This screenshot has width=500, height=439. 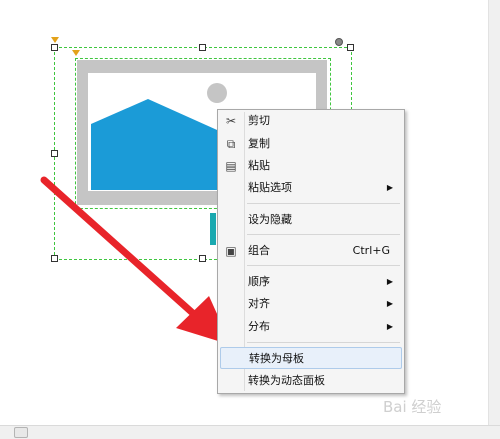 What do you see at coordinates (286, 380) in the screenshot?
I see `menu-item-label: 转换为动态面板` at bounding box center [286, 380].